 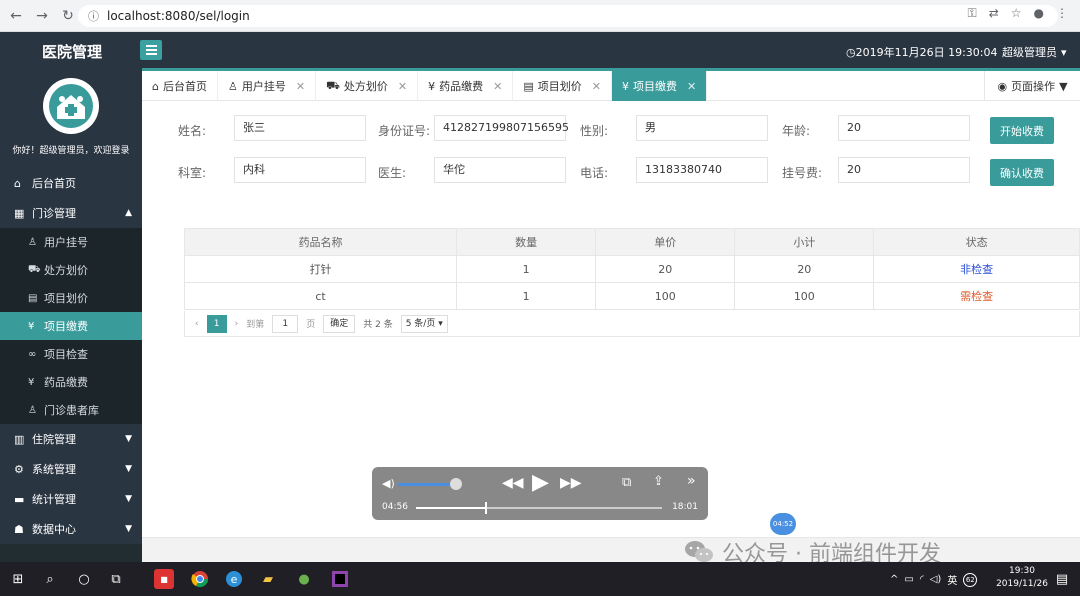 What do you see at coordinates (71, 242) in the screenshot?
I see `sidebar-subitem-registration: ♙ 用户挂号` at bounding box center [71, 242].